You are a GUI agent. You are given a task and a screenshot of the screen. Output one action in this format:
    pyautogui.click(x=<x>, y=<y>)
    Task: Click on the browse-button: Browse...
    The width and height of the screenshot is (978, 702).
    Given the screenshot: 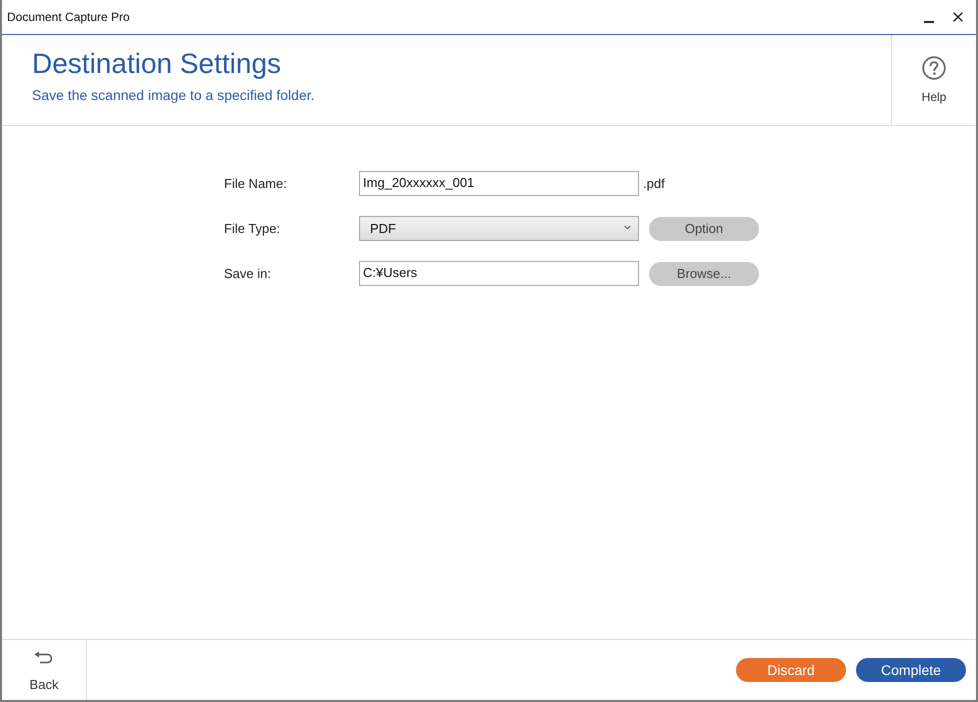 What is the action you would take?
    pyautogui.click(x=704, y=274)
    